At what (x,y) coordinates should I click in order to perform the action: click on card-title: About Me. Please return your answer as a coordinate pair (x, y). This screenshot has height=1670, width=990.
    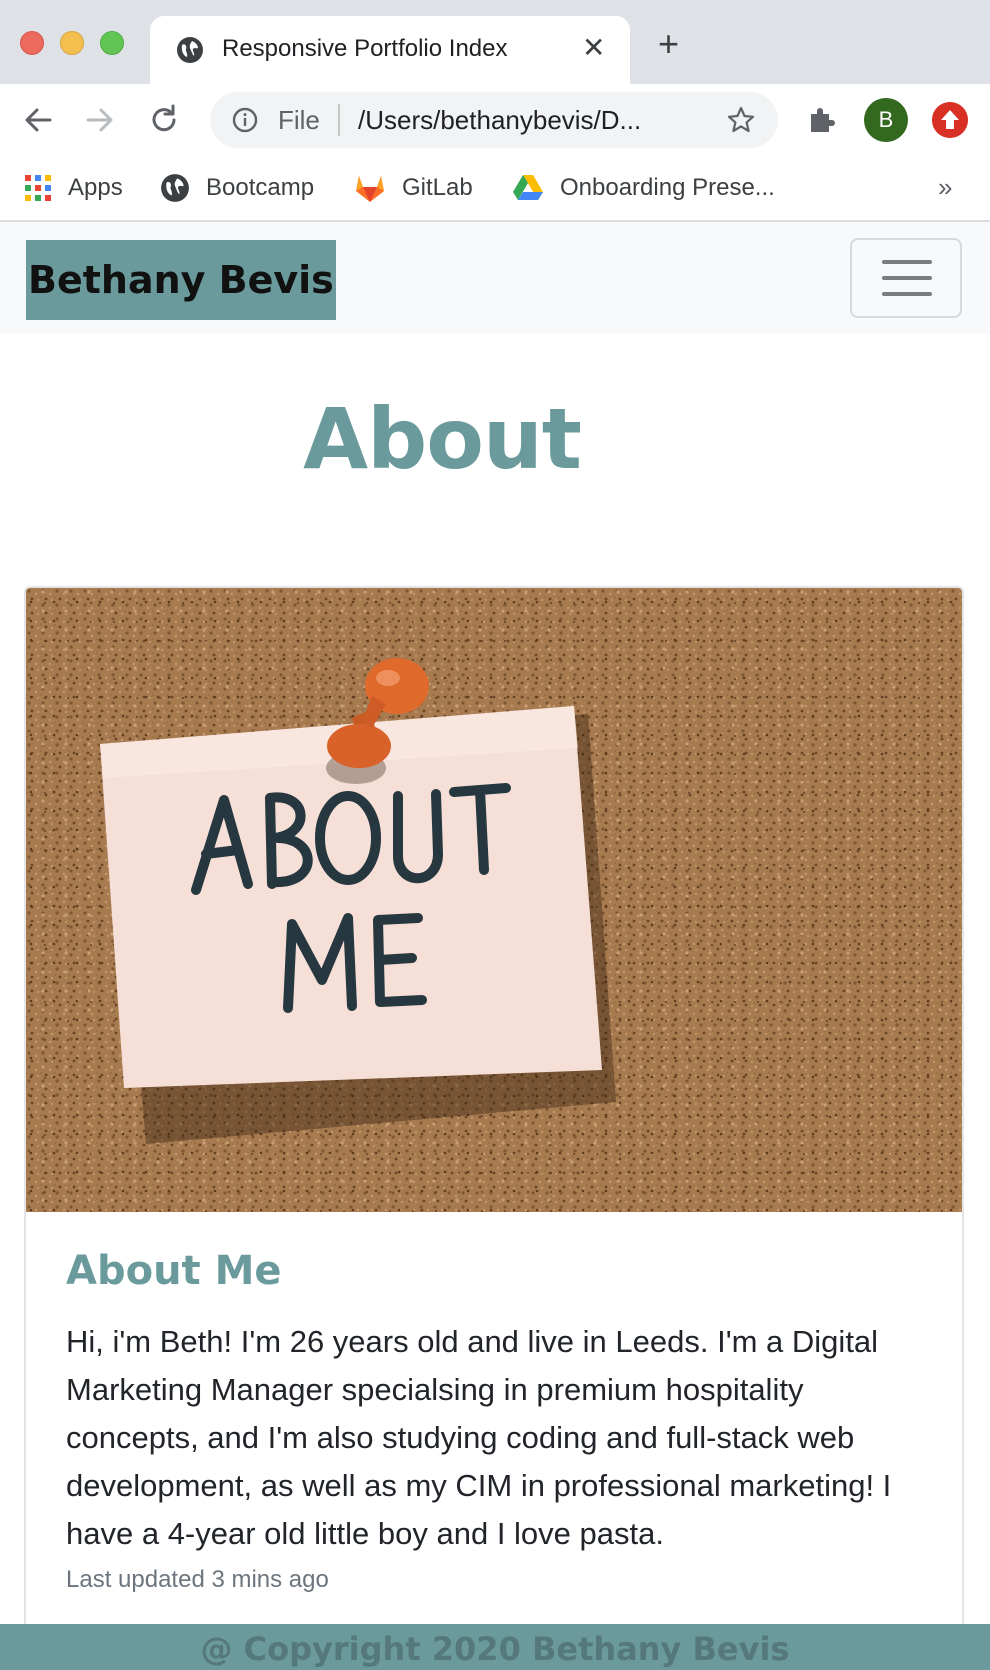
    Looking at the image, I should click on (174, 1271).